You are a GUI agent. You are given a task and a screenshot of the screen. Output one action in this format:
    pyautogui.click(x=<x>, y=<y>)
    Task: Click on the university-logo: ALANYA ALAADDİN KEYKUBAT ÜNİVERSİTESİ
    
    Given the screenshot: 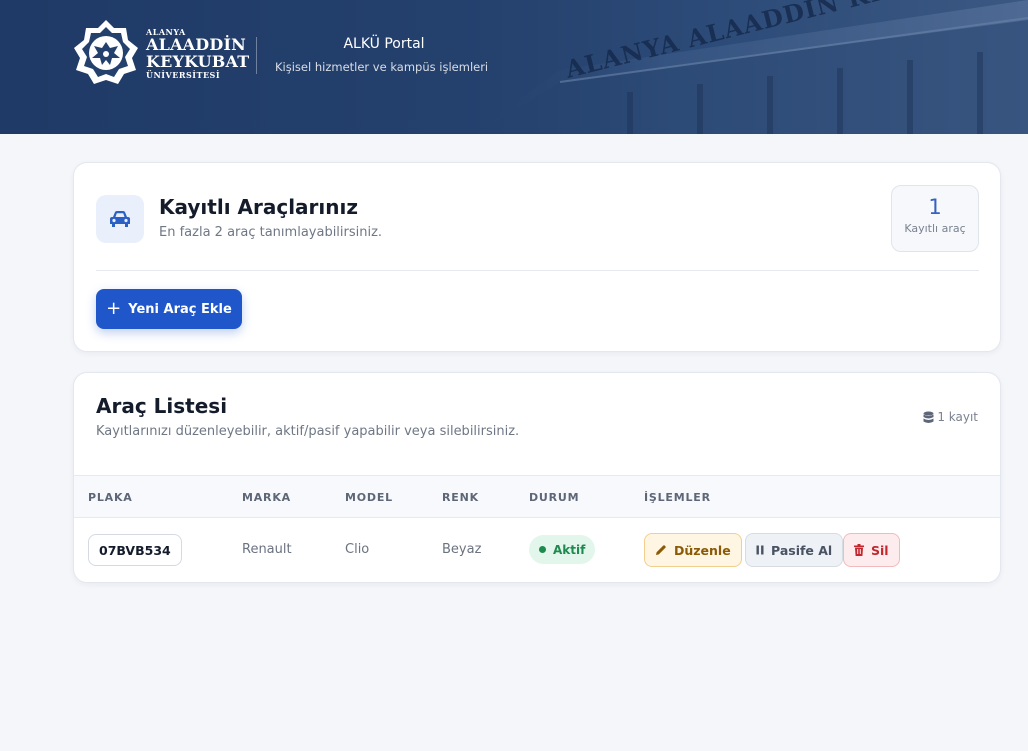 What is the action you would take?
    pyautogui.click(x=160, y=53)
    